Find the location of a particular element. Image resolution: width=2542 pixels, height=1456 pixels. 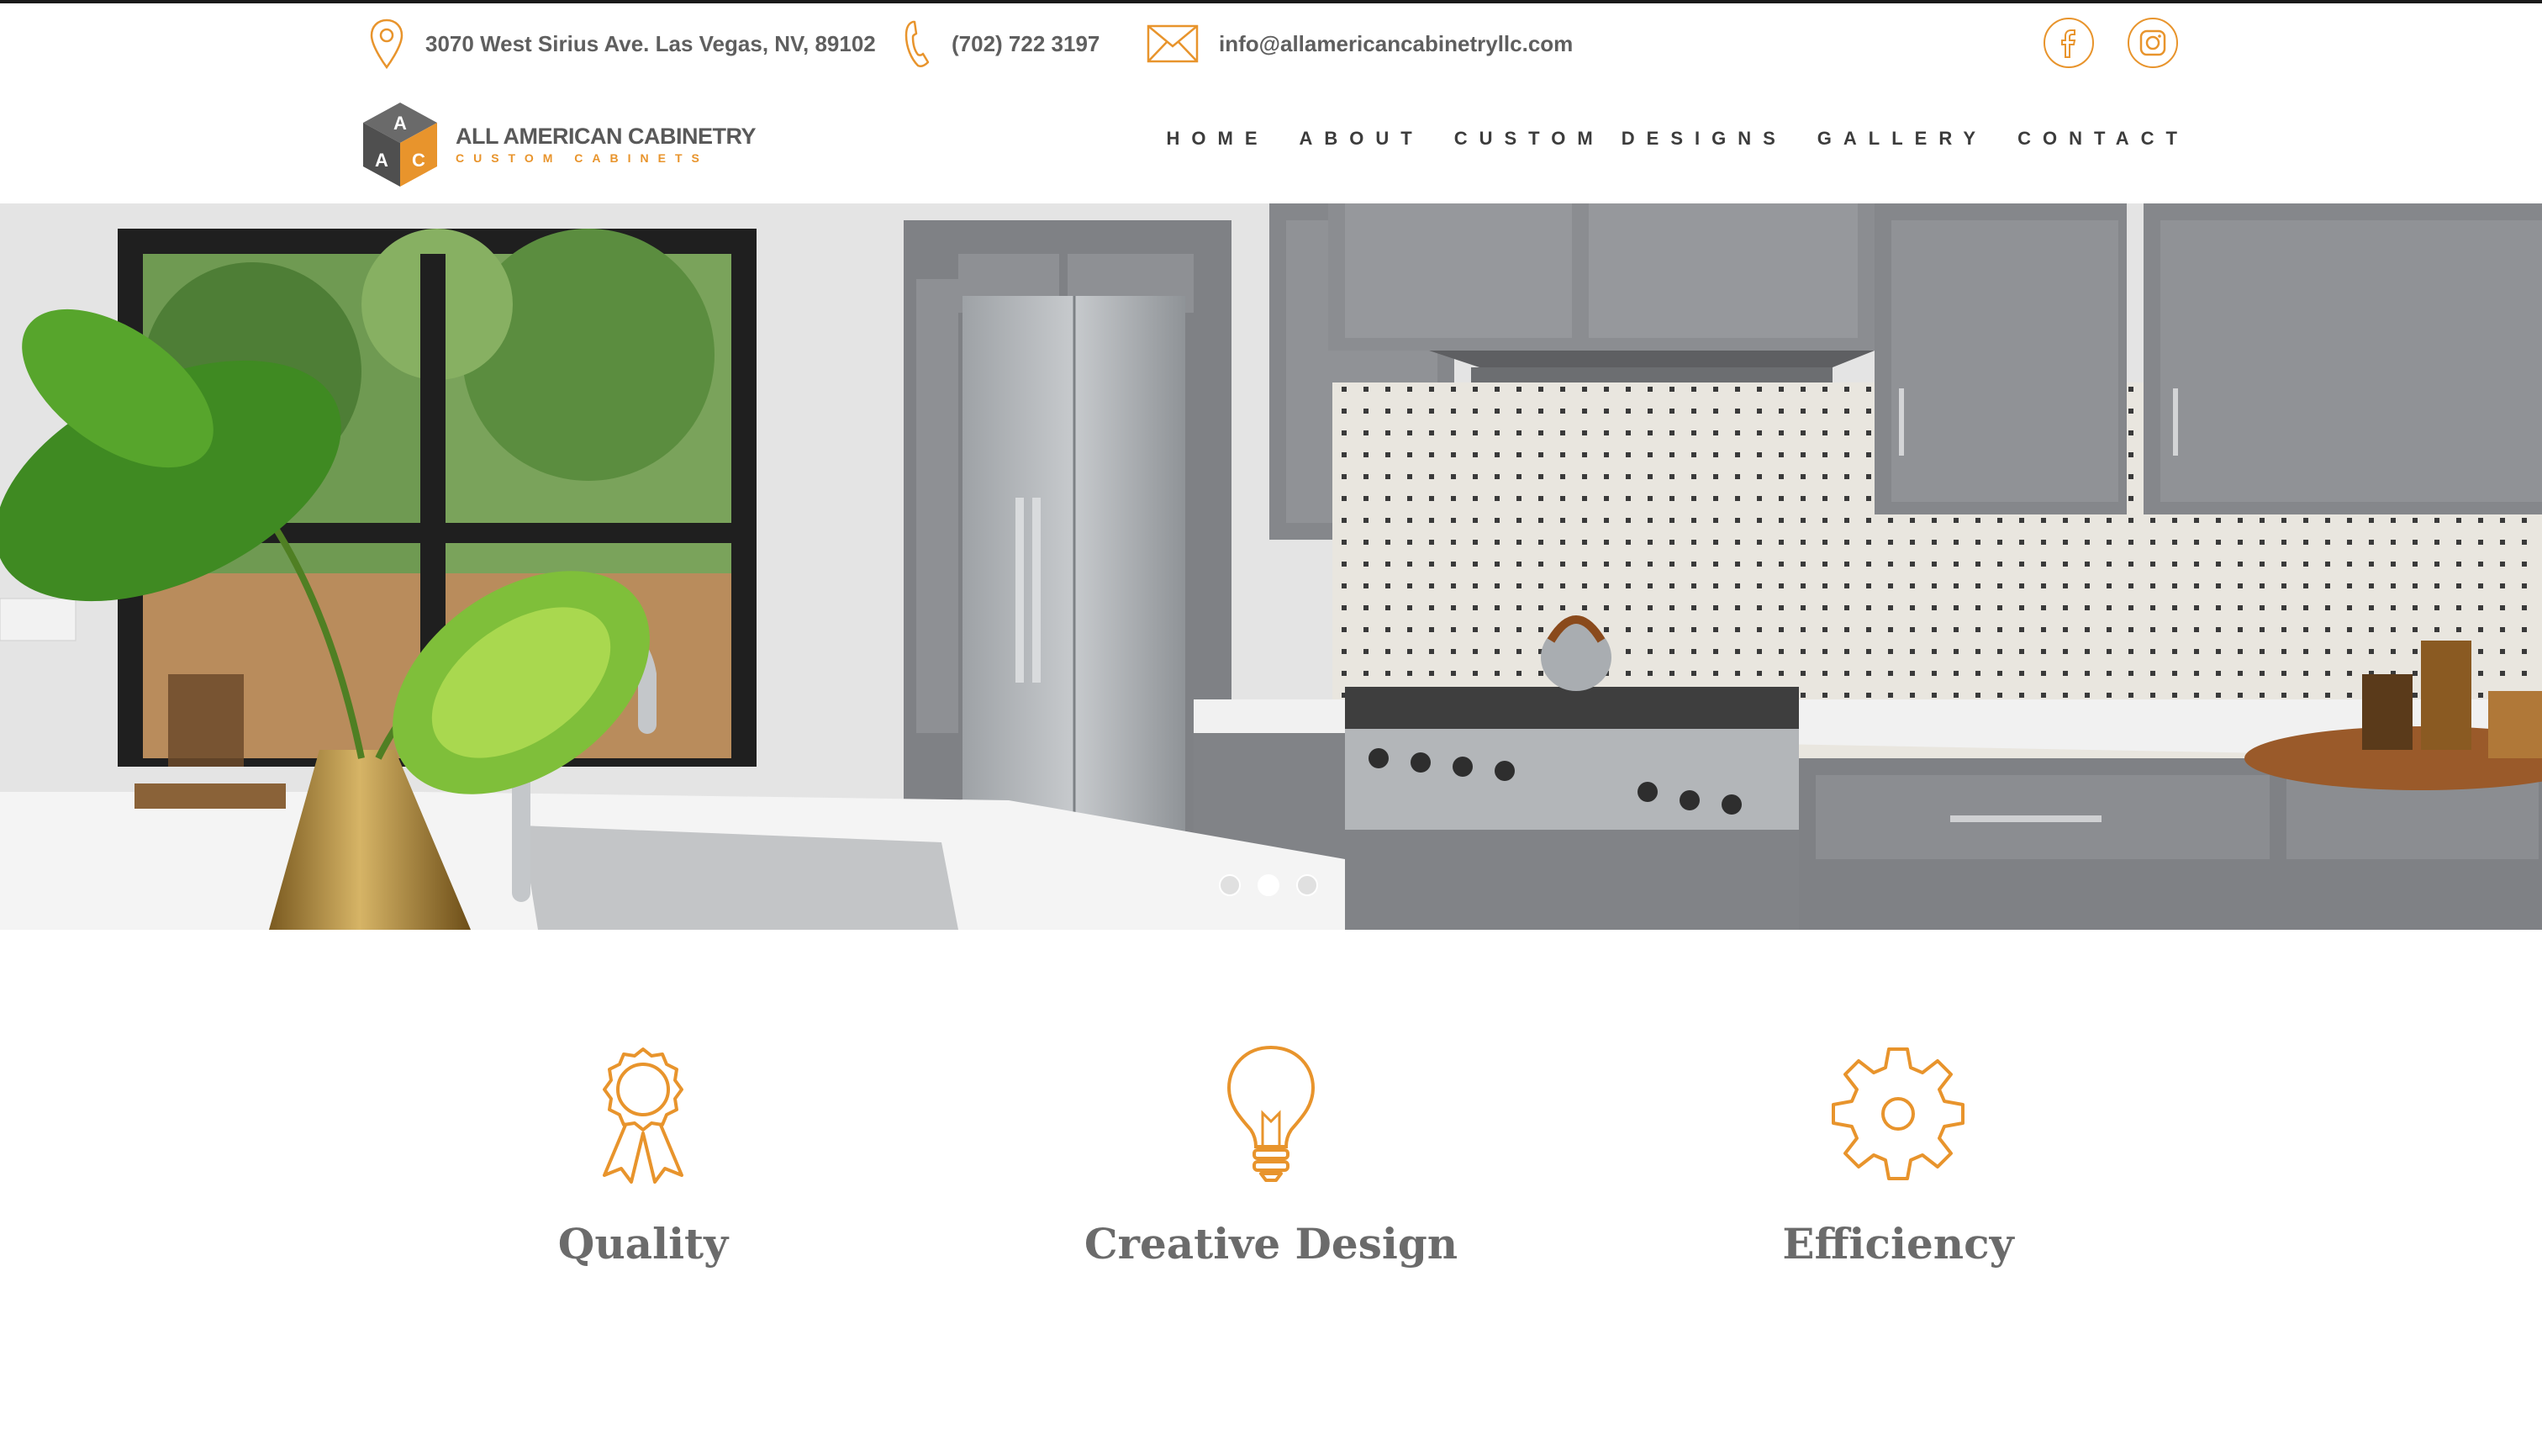

feature-quality-title: Quality is located at coordinates (643, 1244).